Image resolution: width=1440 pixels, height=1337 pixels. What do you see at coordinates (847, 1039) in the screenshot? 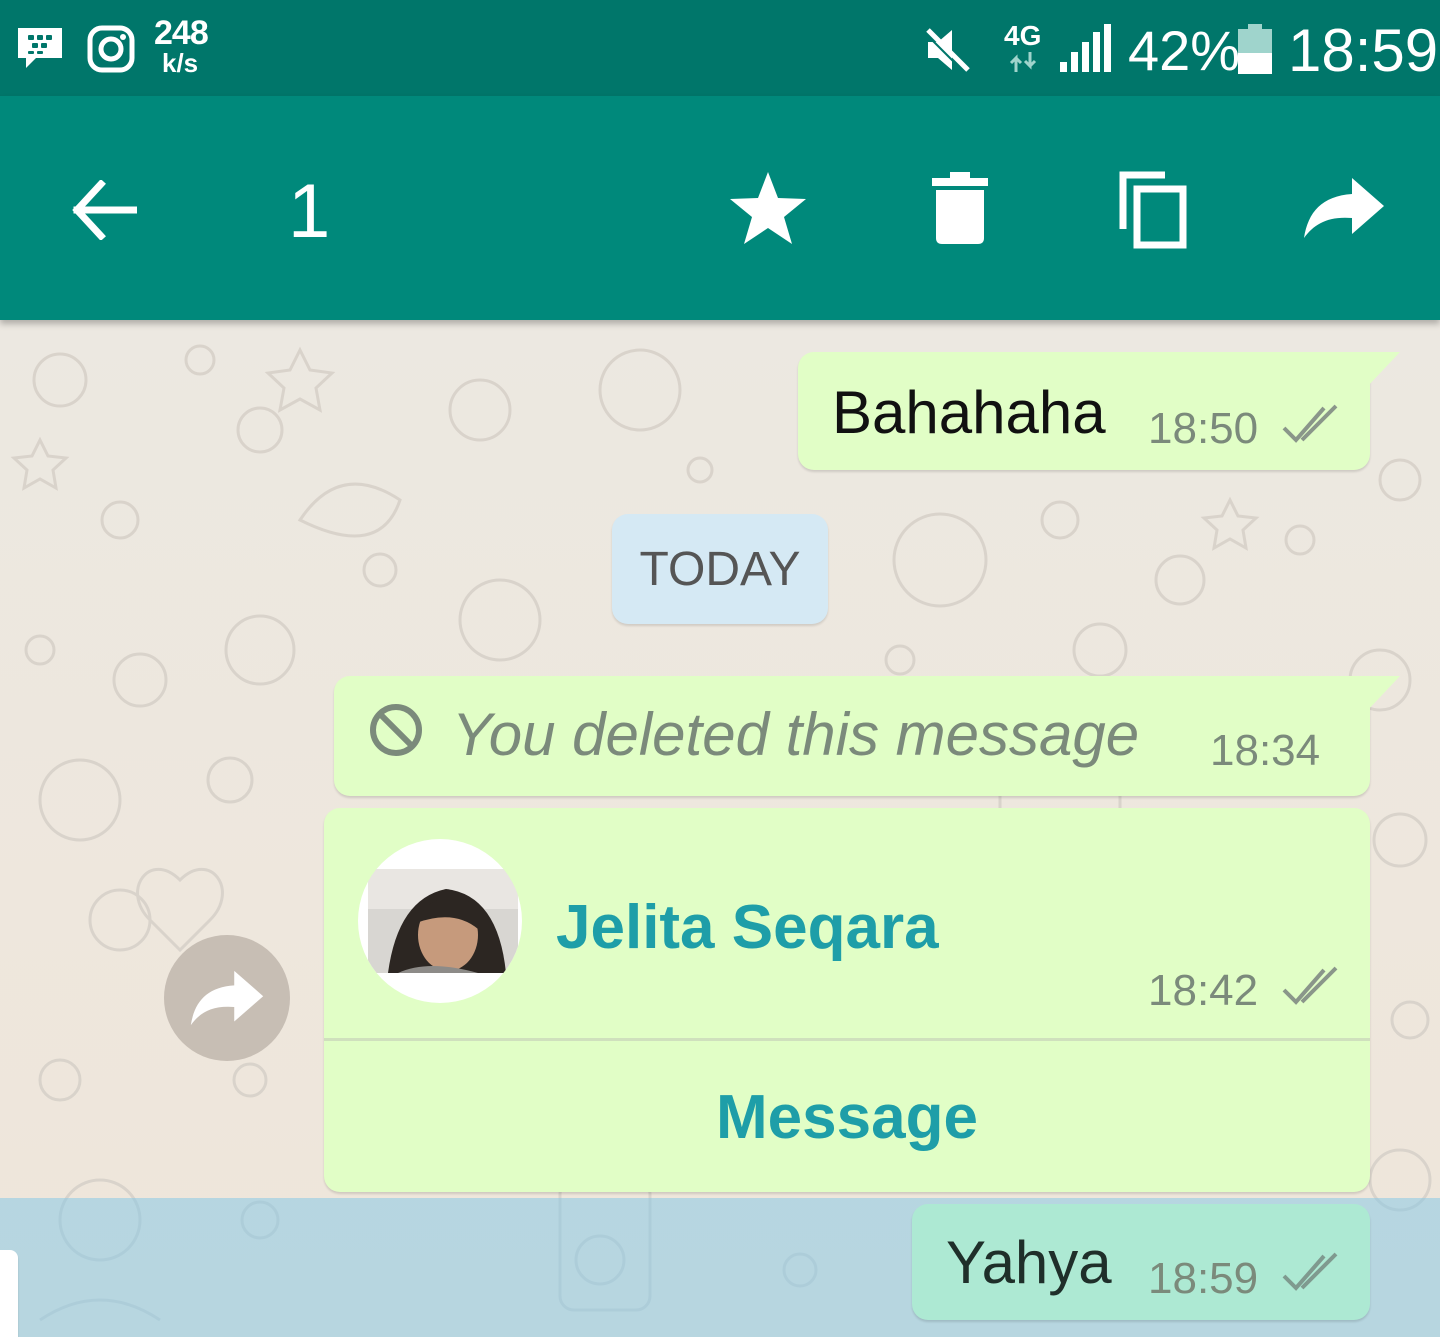
I see `contact-card-divider` at bounding box center [847, 1039].